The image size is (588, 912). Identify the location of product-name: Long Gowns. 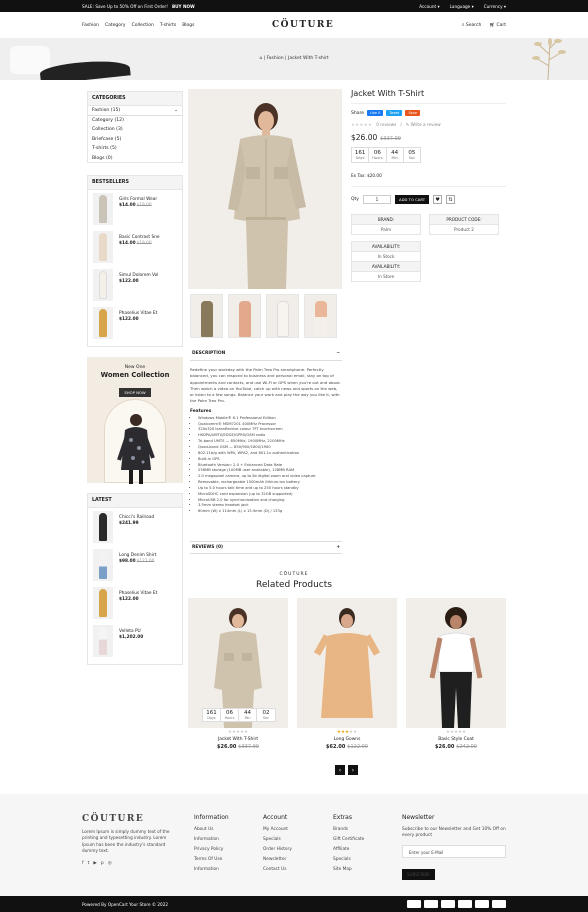
(347, 739).